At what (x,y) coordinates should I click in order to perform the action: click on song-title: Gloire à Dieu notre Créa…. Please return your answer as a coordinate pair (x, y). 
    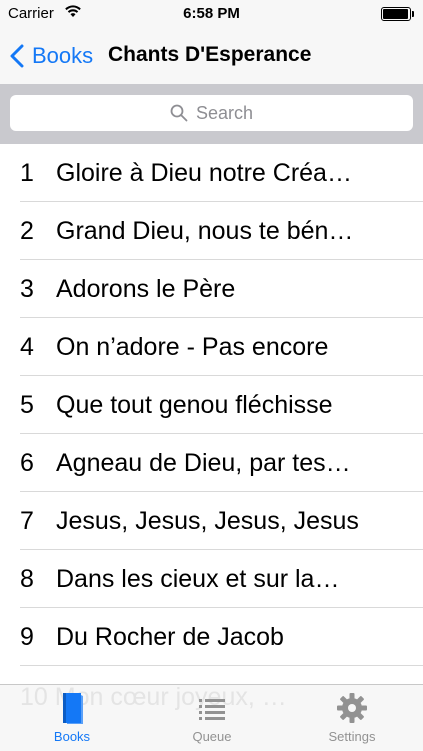
    Looking at the image, I should click on (204, 172).